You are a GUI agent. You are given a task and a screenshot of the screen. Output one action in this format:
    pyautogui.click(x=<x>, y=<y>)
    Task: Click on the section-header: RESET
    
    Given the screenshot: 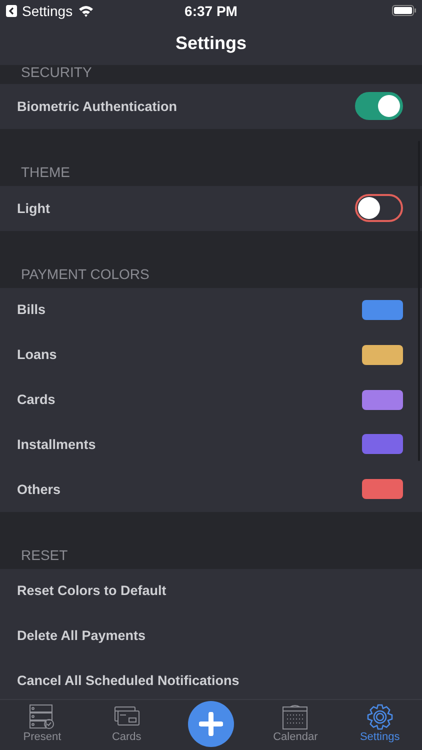 What is the action you would take?
    pyautogui.click(x=44, y=554)
    